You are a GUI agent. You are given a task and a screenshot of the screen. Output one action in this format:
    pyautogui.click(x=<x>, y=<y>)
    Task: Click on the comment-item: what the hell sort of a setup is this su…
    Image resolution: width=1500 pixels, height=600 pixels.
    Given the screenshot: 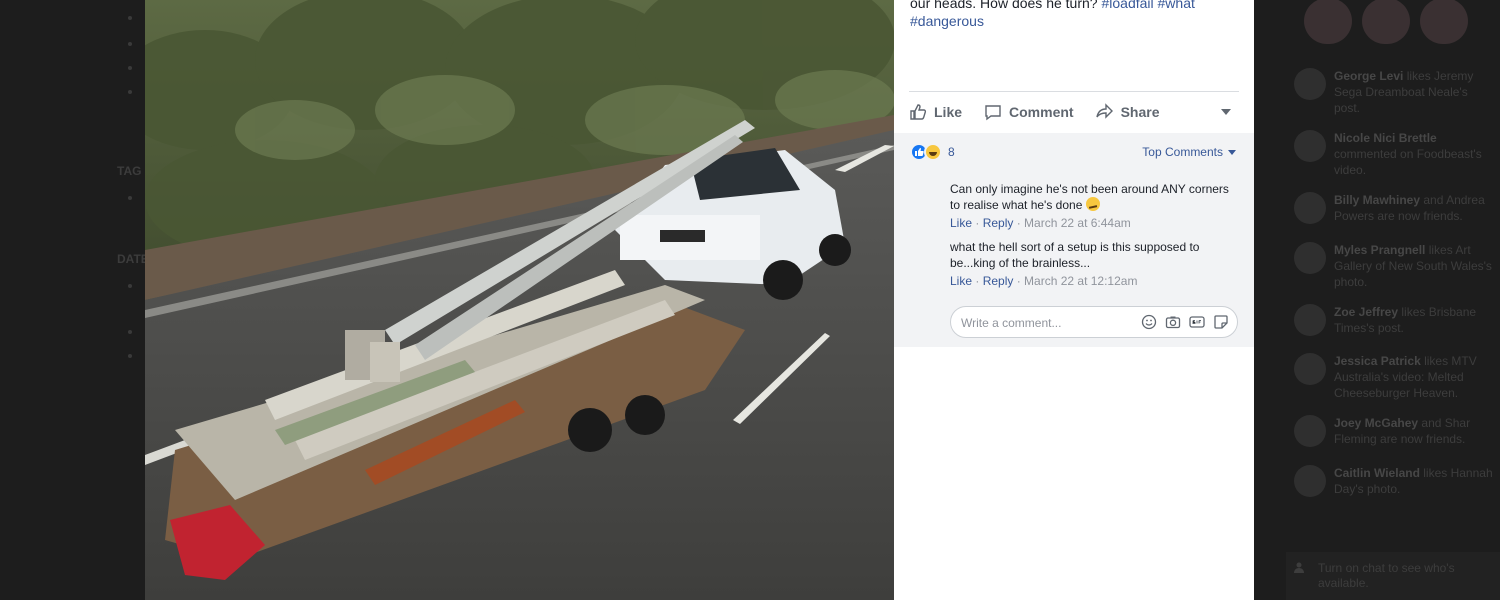 What is the action you would take?
    pyautogui.click(x=1095, y=264)
    